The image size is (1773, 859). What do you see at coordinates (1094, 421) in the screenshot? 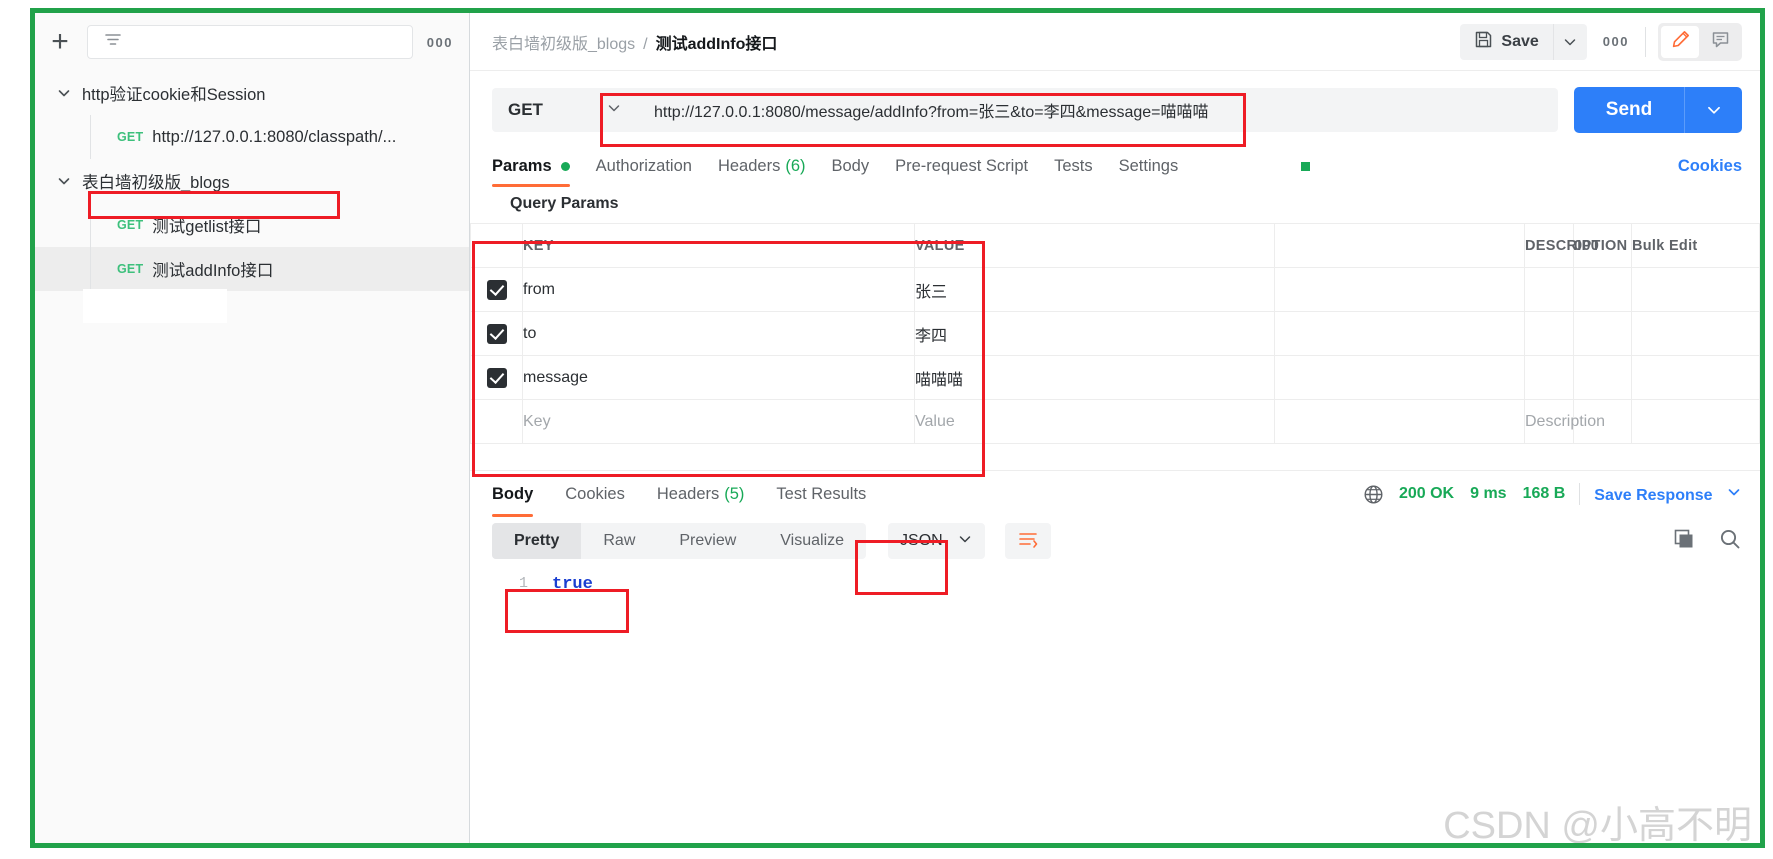
I see `new-param-value-input: Value` at bounding box center [1094, 421].